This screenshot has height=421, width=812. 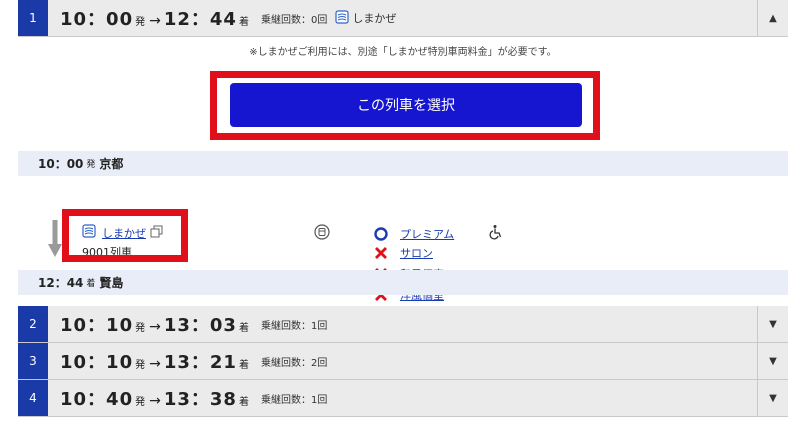 I want to click on arrival-station-time: 12：44, so click(x=61, y=283).